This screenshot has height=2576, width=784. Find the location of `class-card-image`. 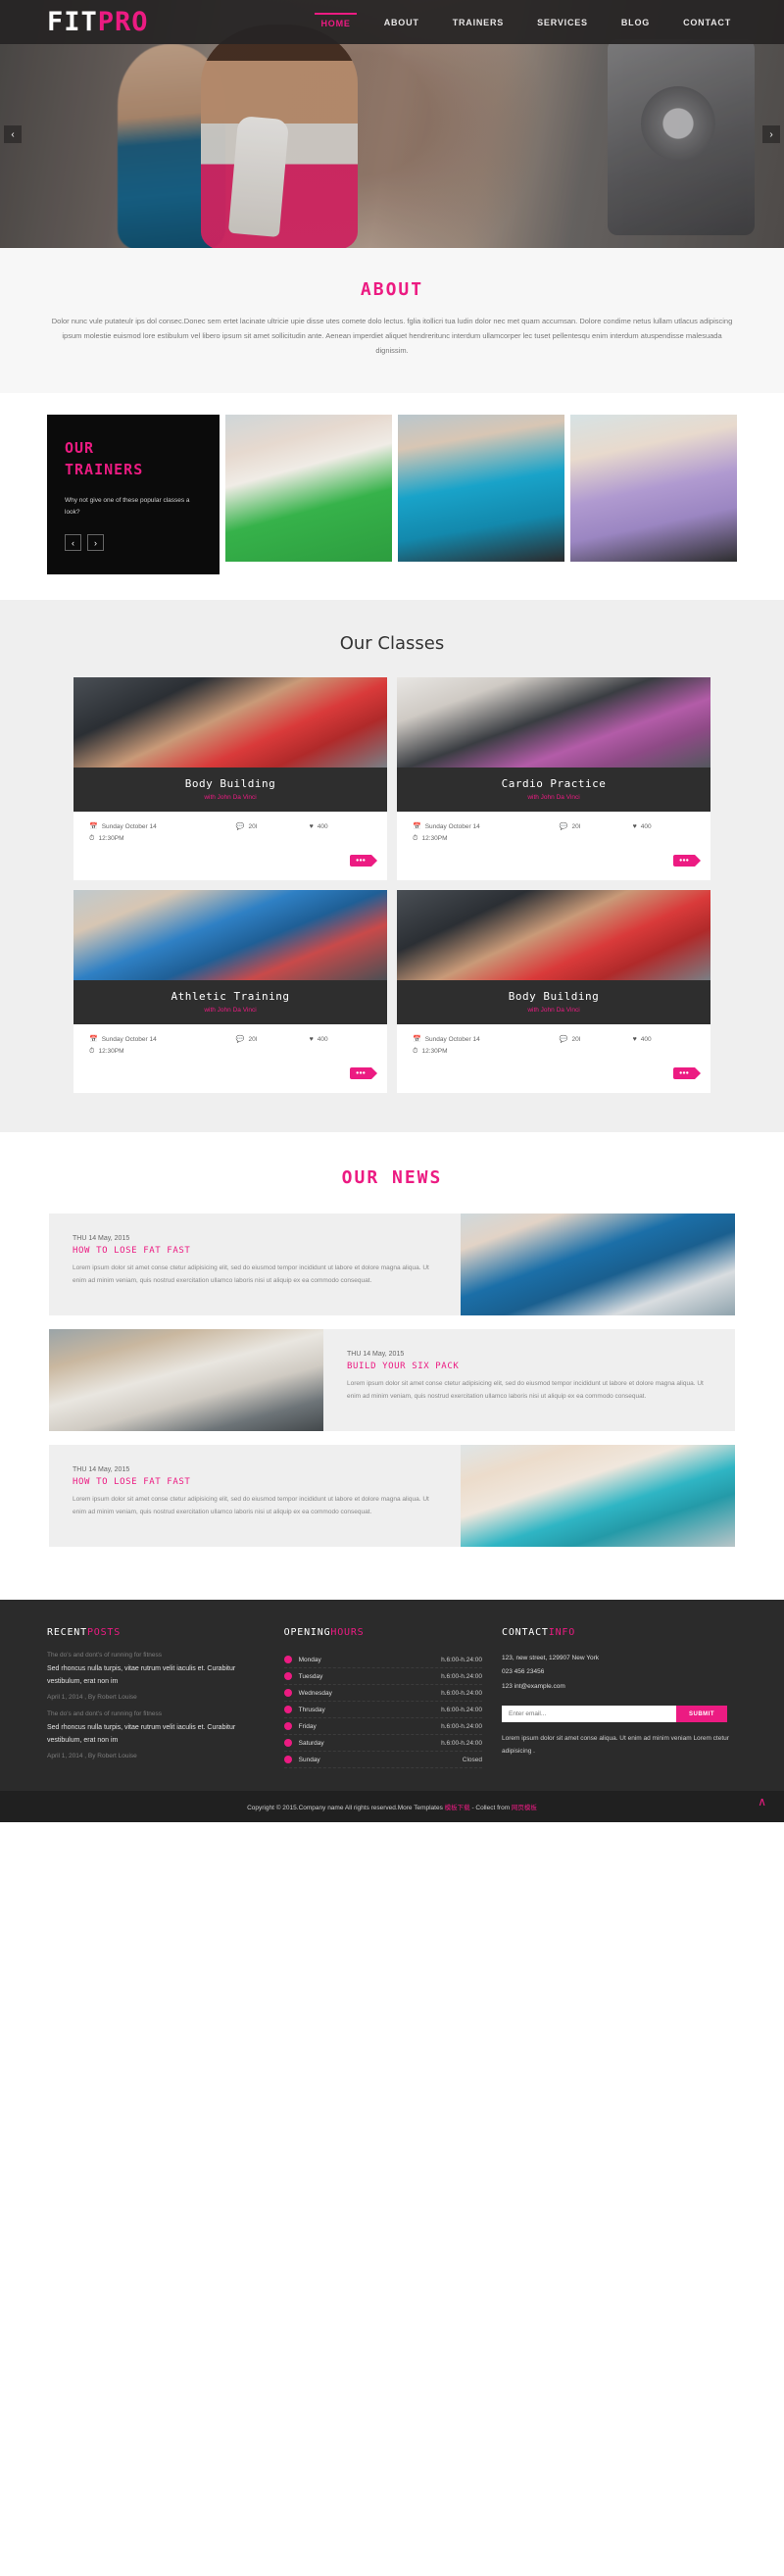

class-card-image is located at coordinates (553, 935).